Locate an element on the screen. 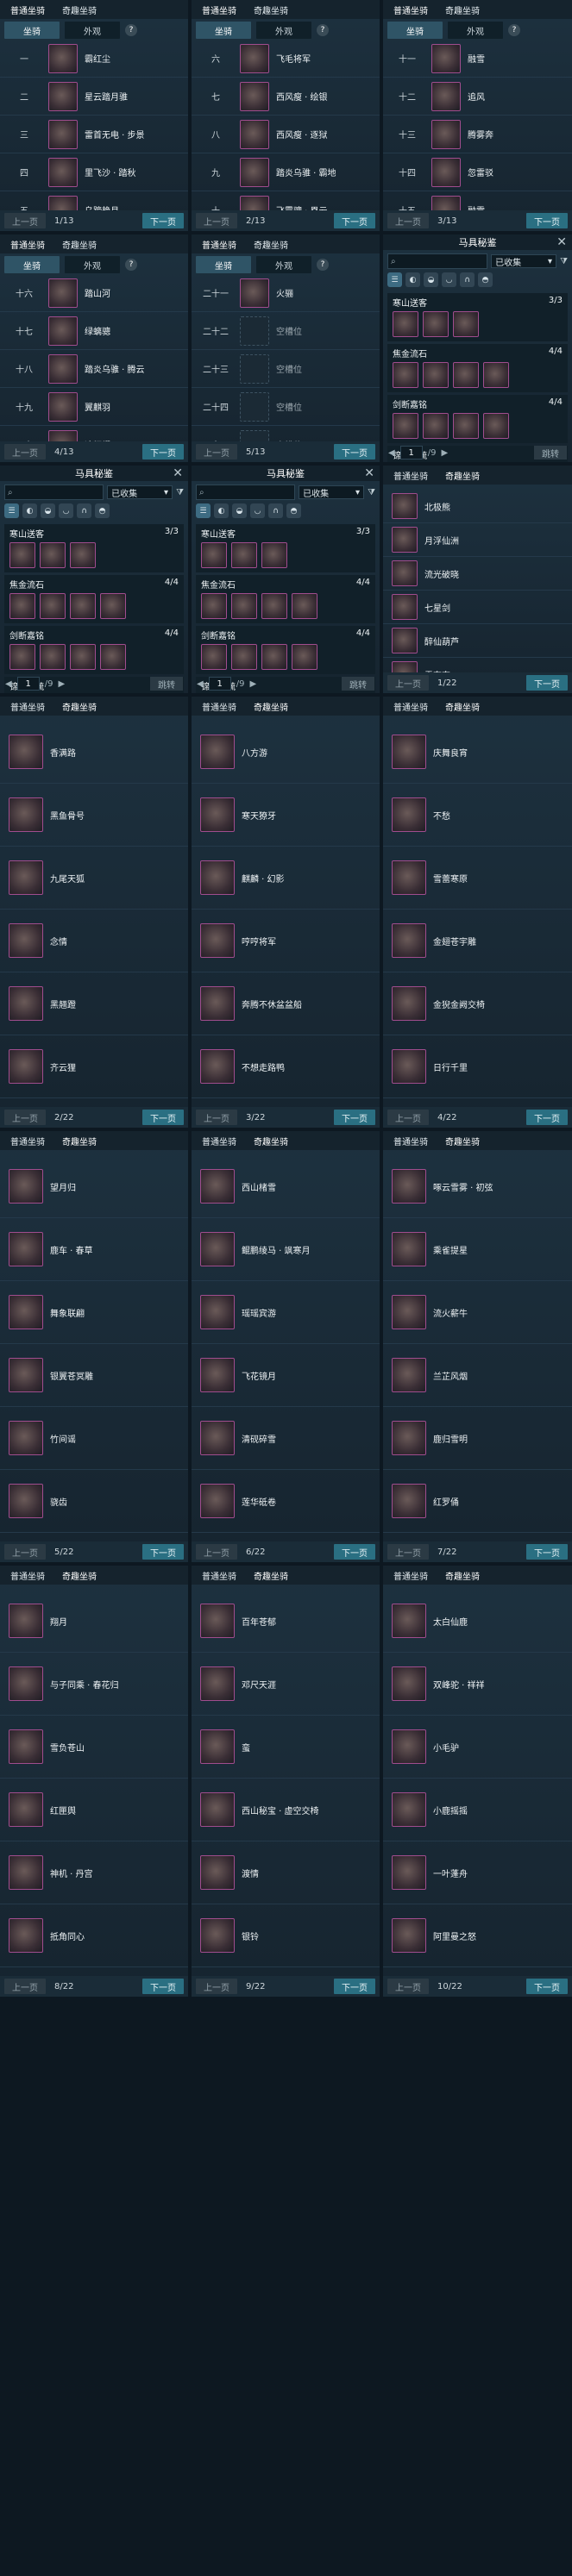 The height and width of the screenshot is (2576, 572). mount-row: 二十二 空槽位 is located at coordinates (286, 331).